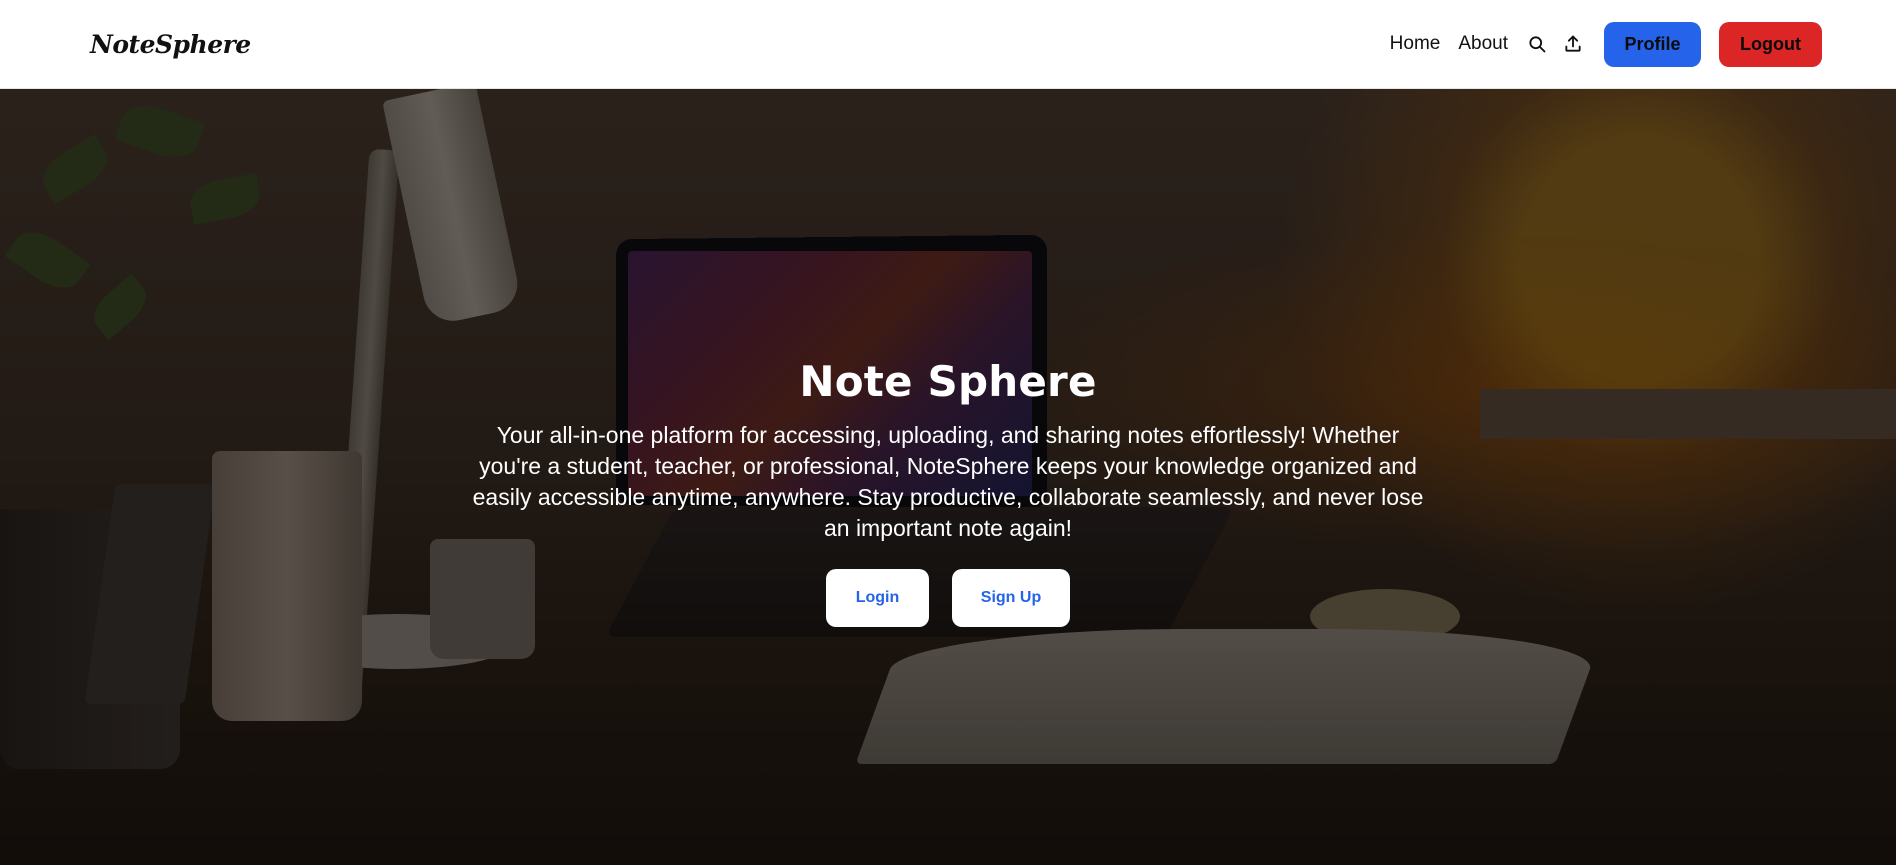 This screenshot has height=865, width=1896. I want to click on login-button: Login, so click(877, 598).